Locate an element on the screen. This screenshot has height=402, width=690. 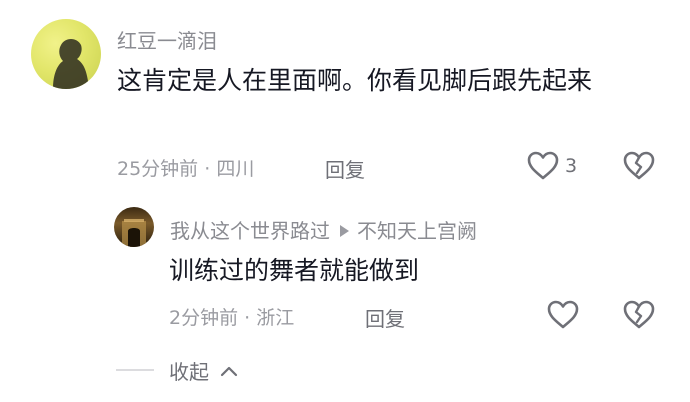
like-button is located at coordinates (543, 168).